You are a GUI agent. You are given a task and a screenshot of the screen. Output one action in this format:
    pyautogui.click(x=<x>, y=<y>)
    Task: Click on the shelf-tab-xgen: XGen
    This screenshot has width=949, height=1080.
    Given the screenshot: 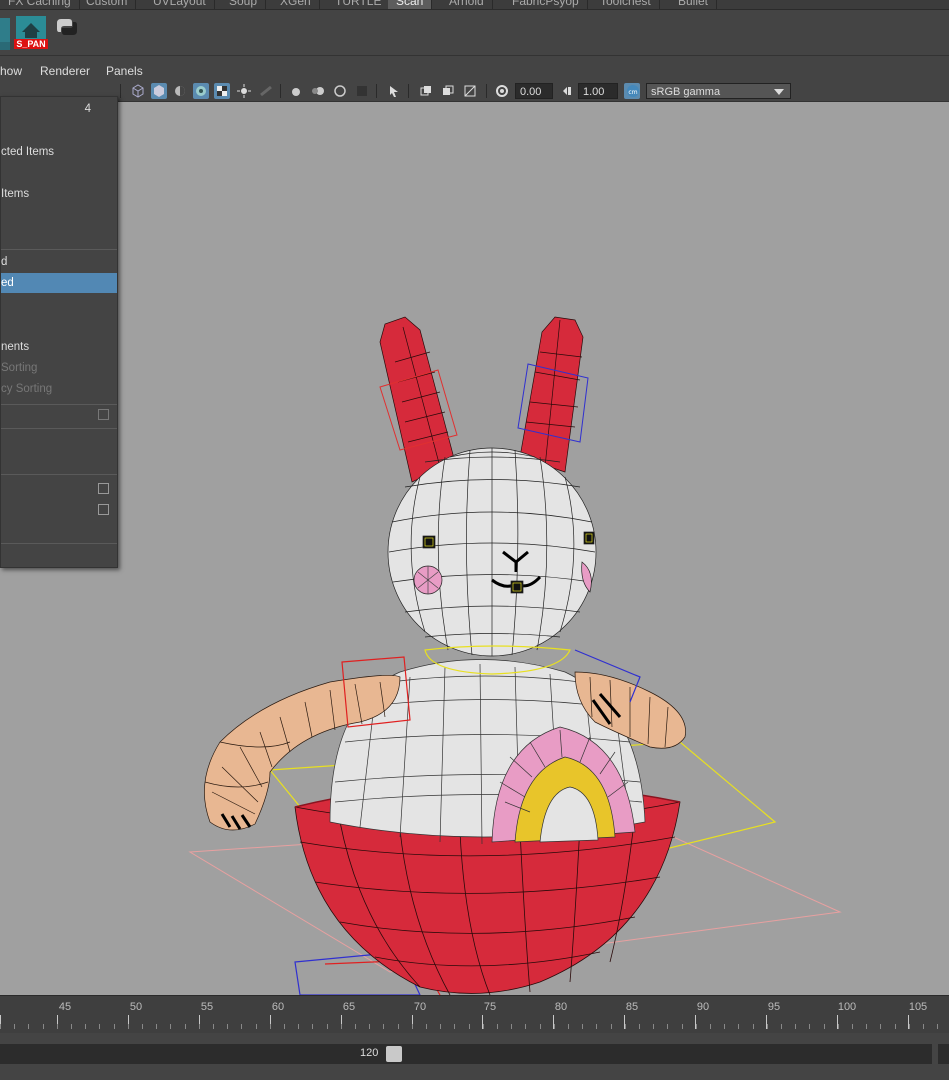 What is the action you would take?
    pyautogui.click(x=296, y=4)
    